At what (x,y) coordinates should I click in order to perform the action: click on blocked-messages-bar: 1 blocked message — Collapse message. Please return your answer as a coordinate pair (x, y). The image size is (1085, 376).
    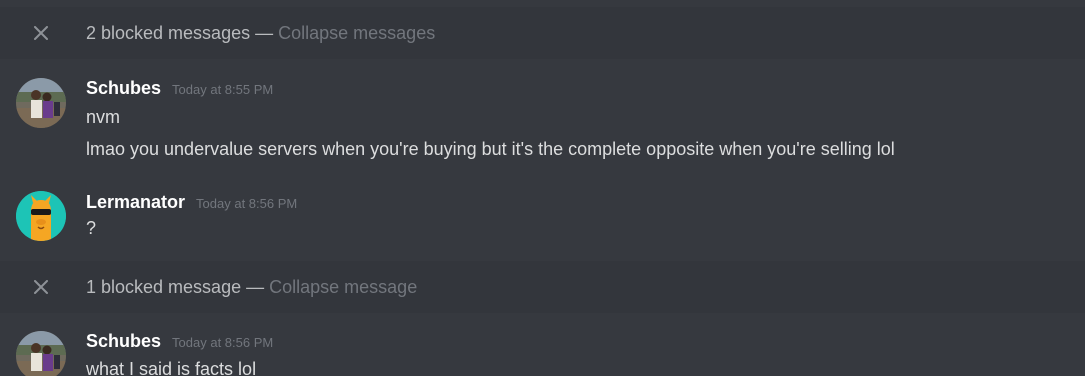
    Looking at the image, I should click on (542, 287).